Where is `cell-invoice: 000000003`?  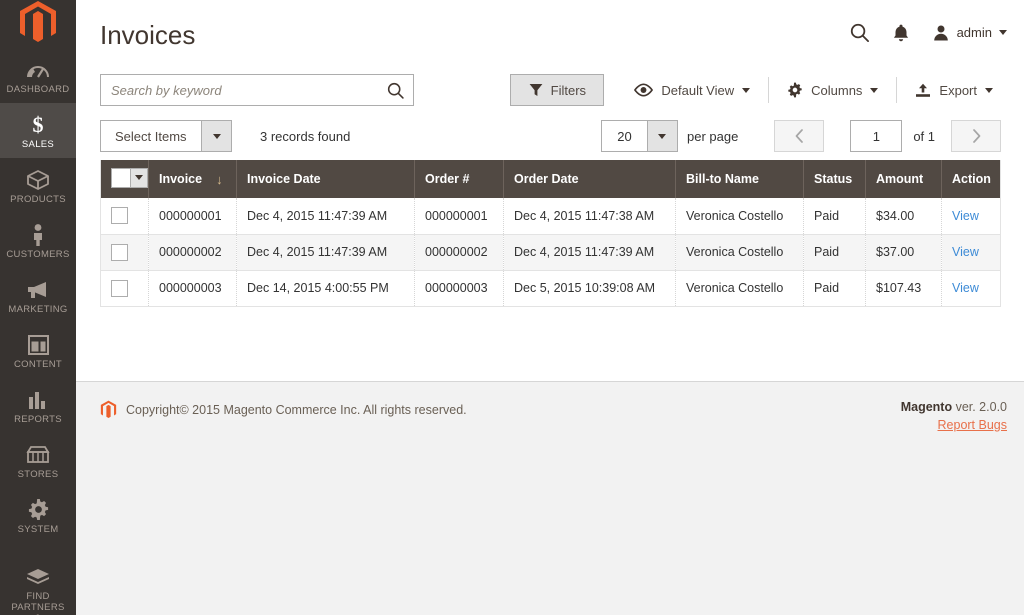 cell-invoice: 000000003 is located at coordinates (192, 288).